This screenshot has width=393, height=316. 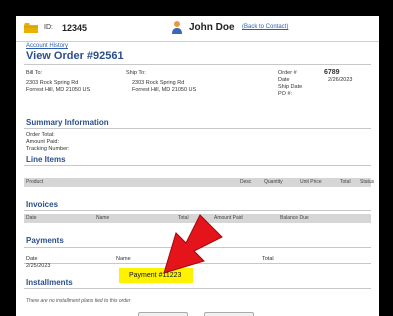 What do you see at coordinates (75, 28) in the screenshot?
I see `account-id: 12345` at bounding box center [75, 28].